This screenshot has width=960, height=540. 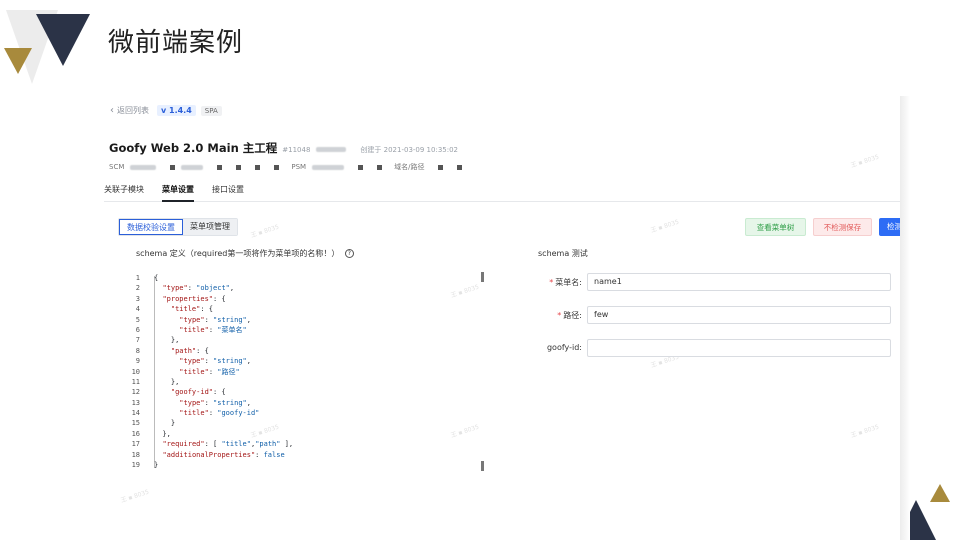 What do you see at coordinates (133, 110) in the screenshot?
I see `back-link: 返回列表` at bounding box center [133, 110].